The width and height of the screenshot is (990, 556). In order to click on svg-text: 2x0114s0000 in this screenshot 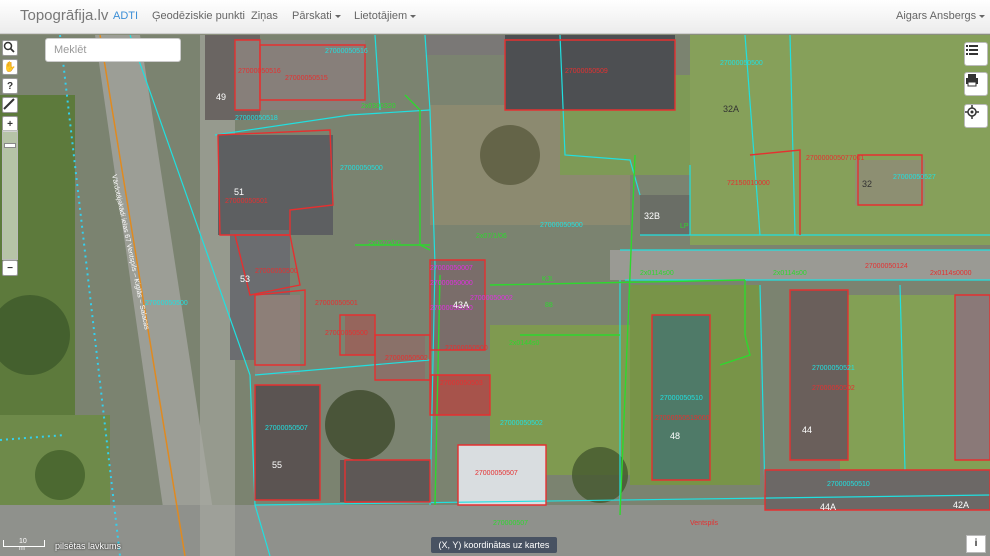, I will do `click(951, 273)`.